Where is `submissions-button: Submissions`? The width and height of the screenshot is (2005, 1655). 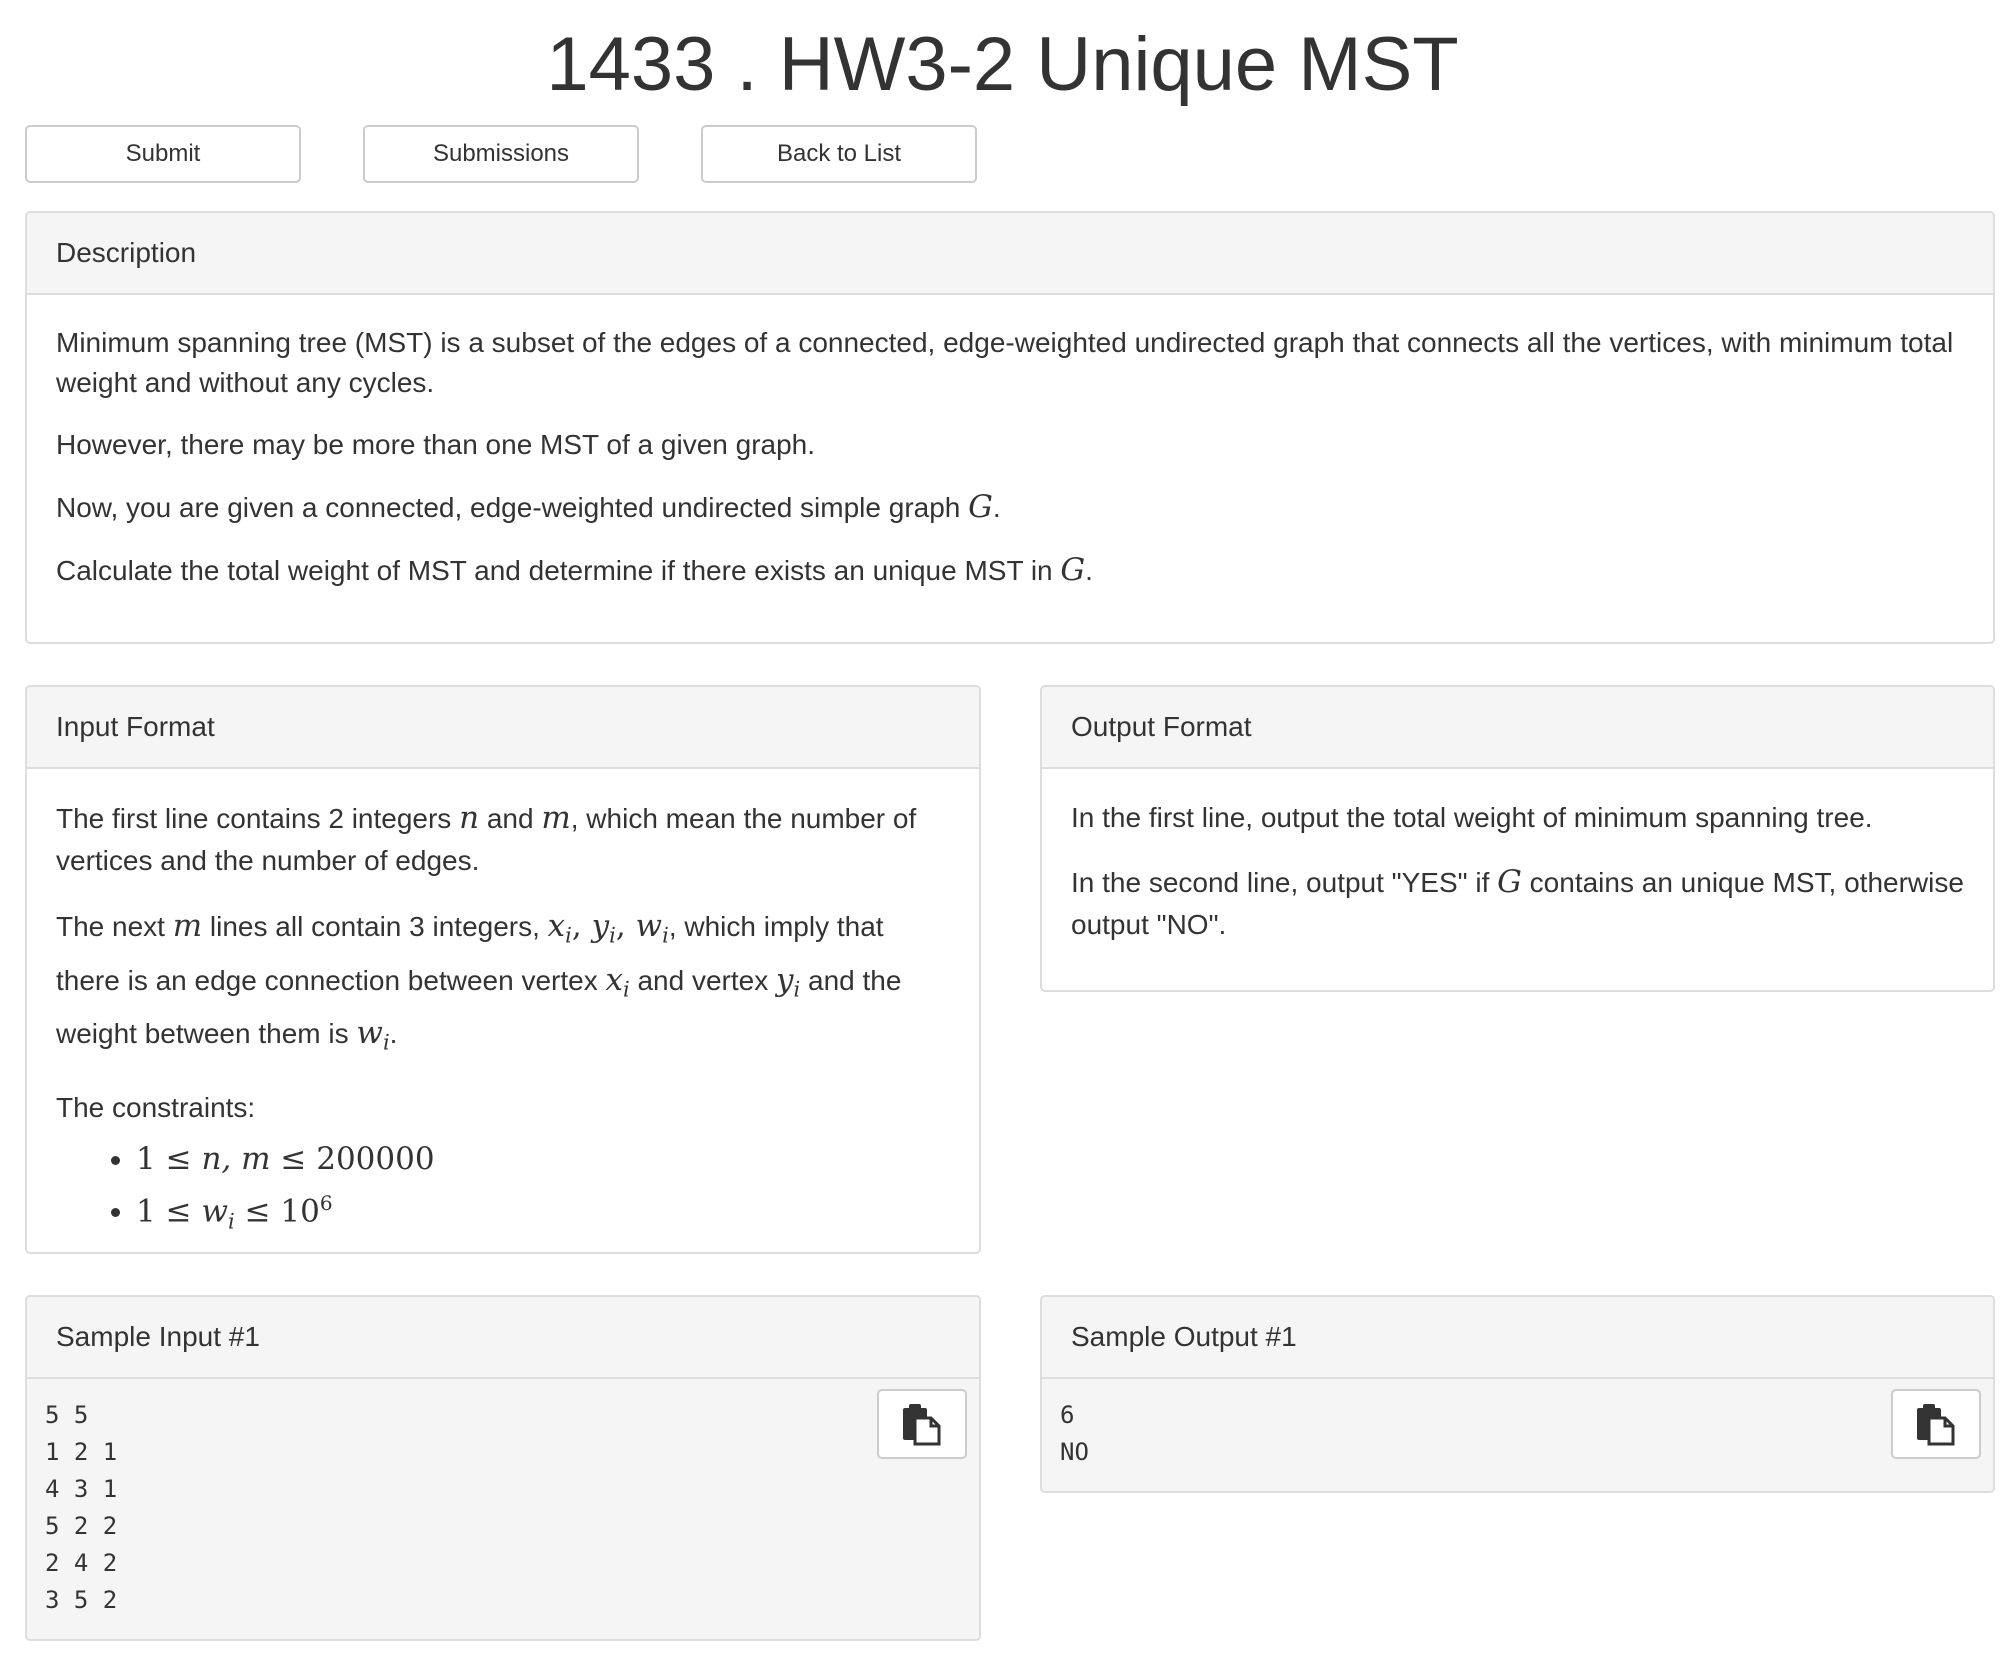
submissions-button: Submissions is located at coordinates (501, 154).